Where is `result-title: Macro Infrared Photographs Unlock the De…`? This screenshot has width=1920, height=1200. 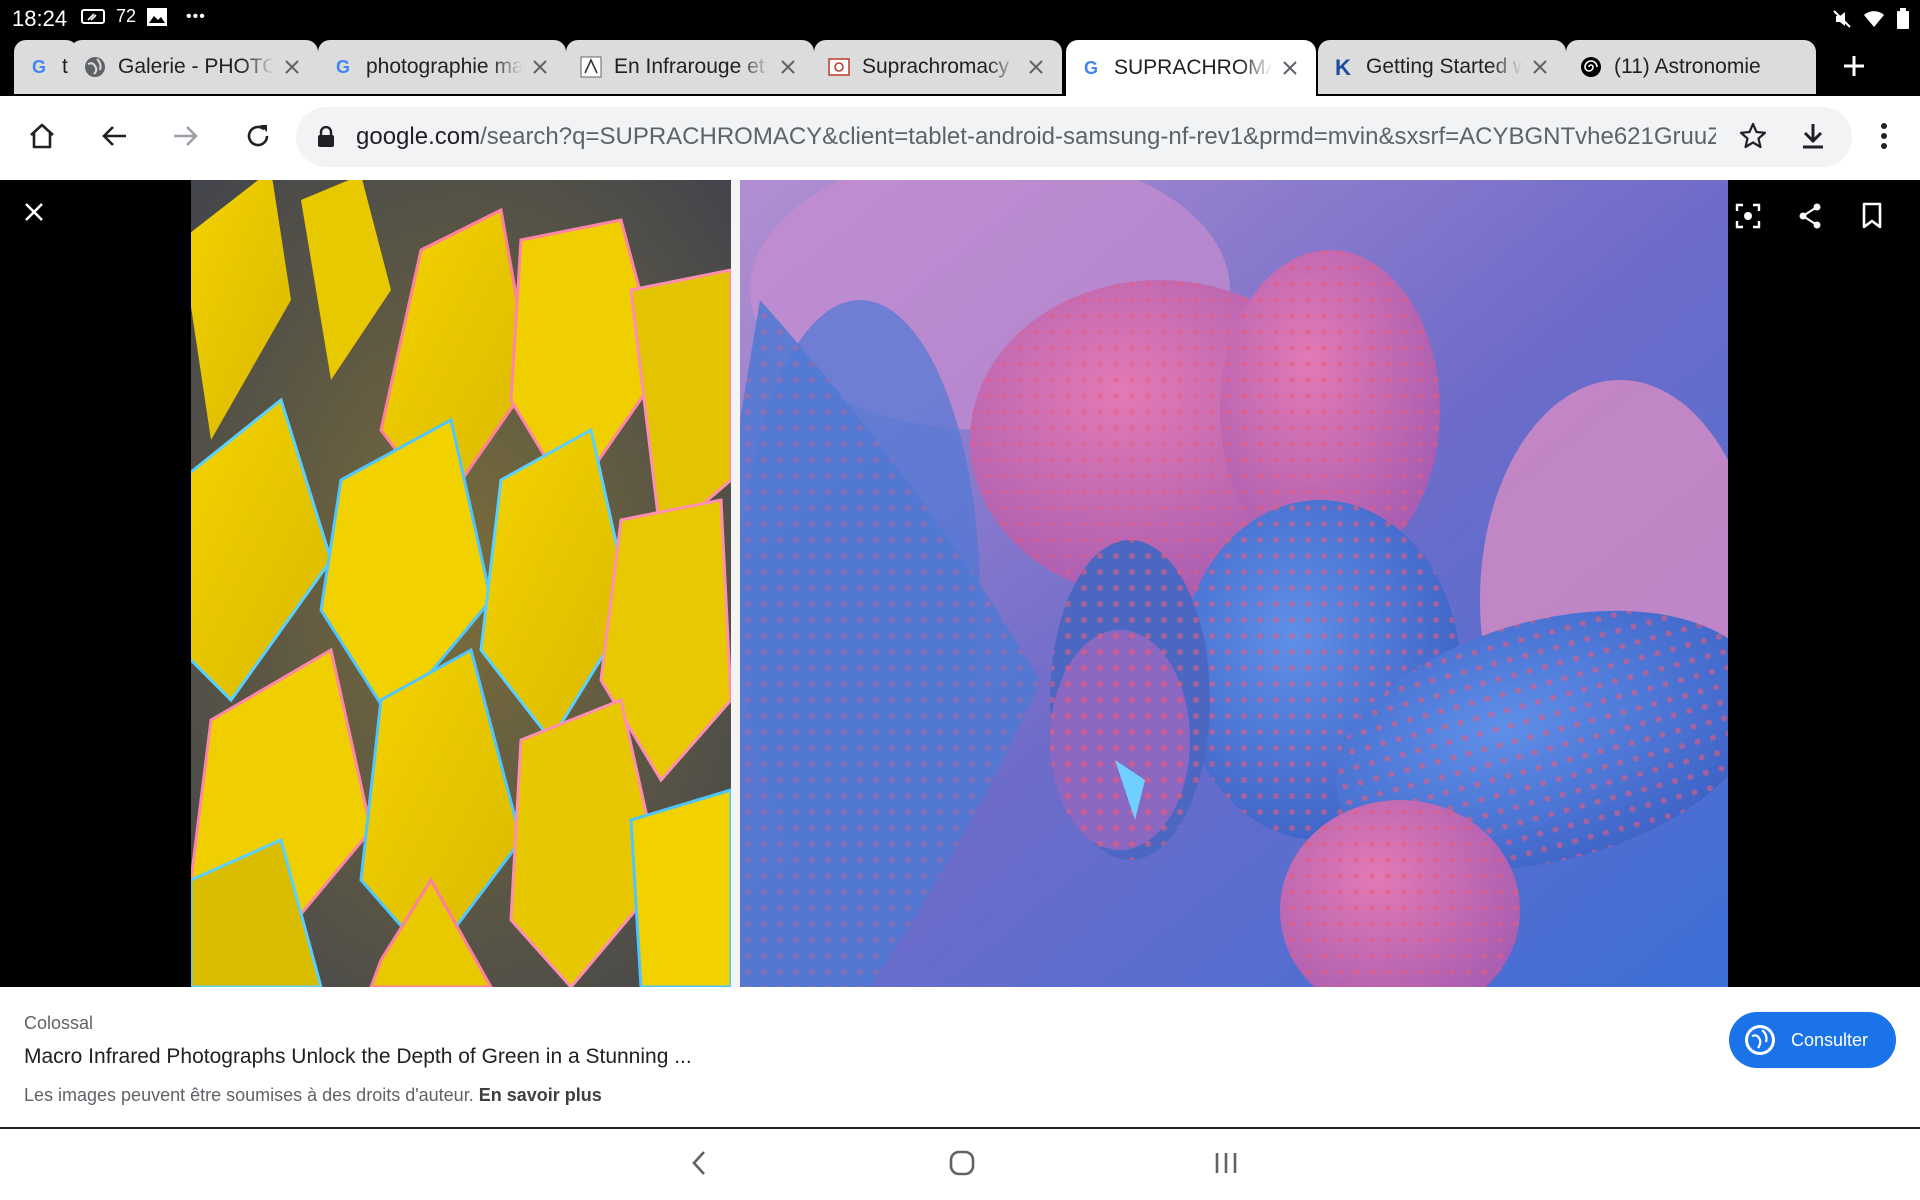
result-title: Macro Infrared Photographs Unlock the De… is located at coordinates (358, 1057).